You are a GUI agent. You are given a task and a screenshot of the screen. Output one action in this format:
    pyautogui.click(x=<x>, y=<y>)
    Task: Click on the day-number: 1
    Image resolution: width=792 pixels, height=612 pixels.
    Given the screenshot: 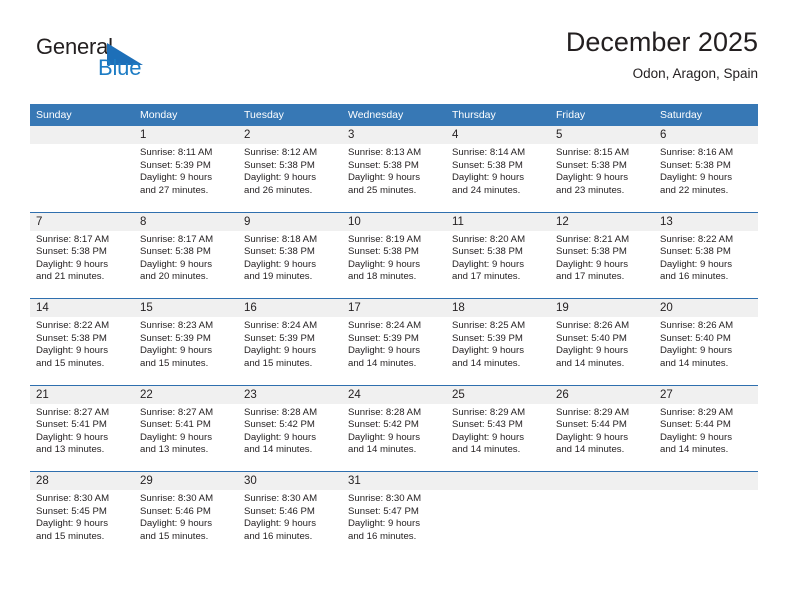 What is the action you would take?
    pyautogui.click(x=186, y=135)
    